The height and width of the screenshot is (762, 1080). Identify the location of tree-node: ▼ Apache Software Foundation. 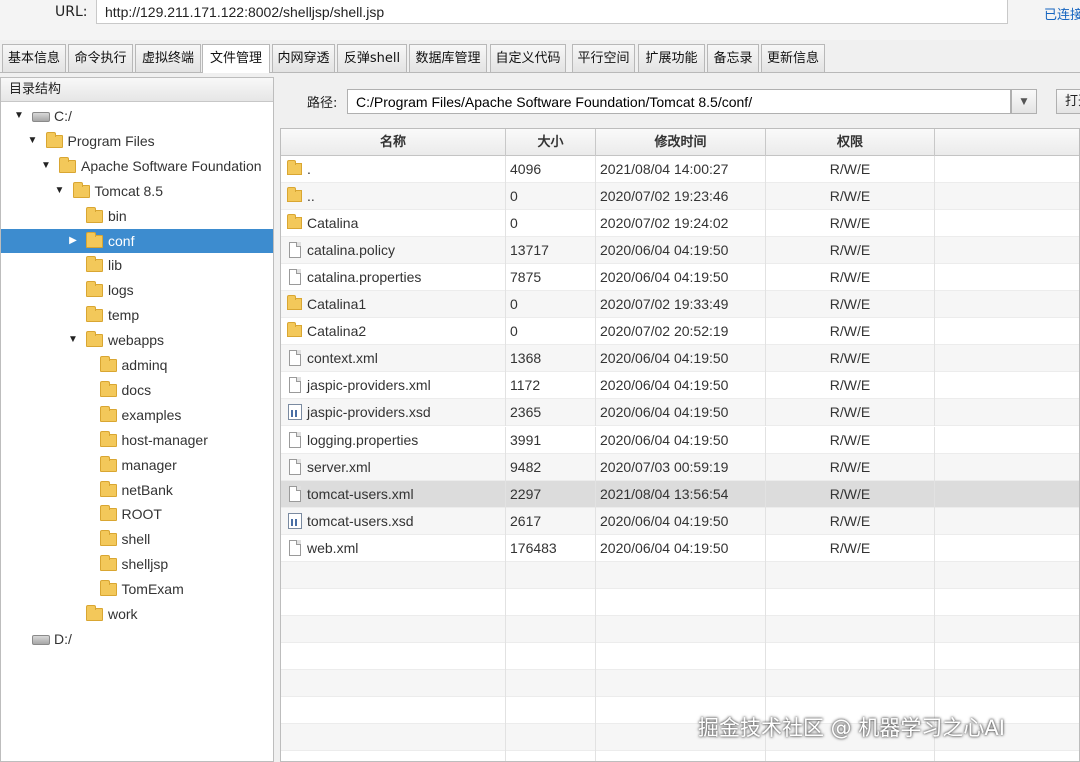
(137, 166).